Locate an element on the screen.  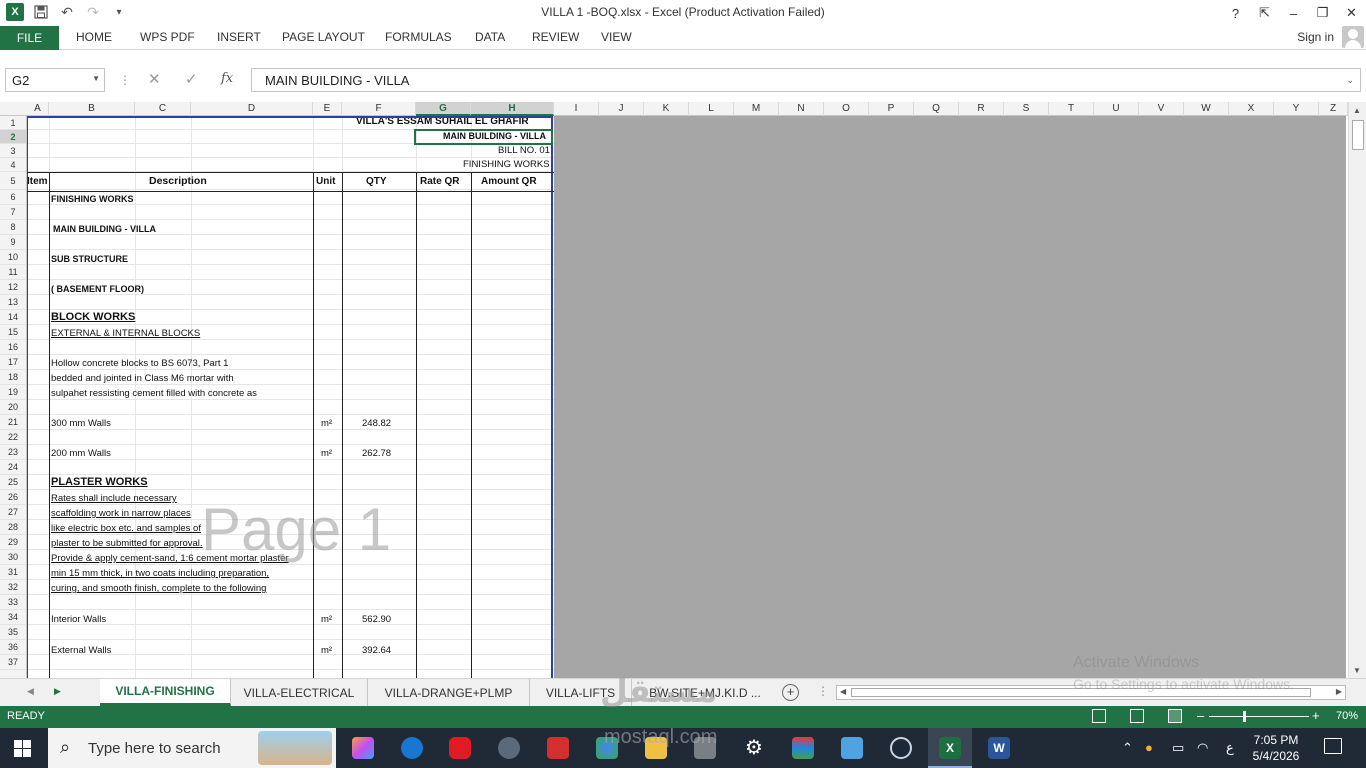
row-header-26: 26 is located at coordinates (13, 497).